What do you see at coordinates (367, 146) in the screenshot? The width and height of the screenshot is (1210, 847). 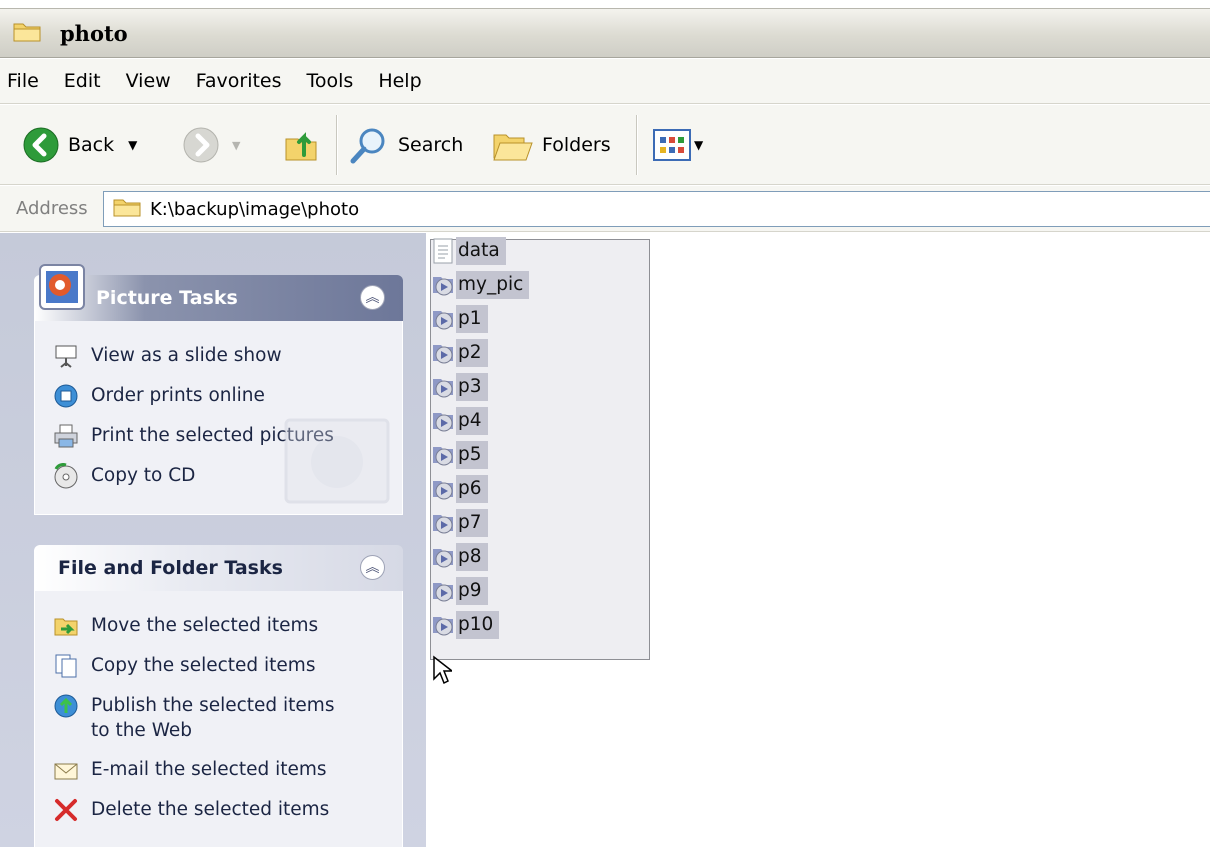 I see `search-icon` at bounding box center [367, 146].